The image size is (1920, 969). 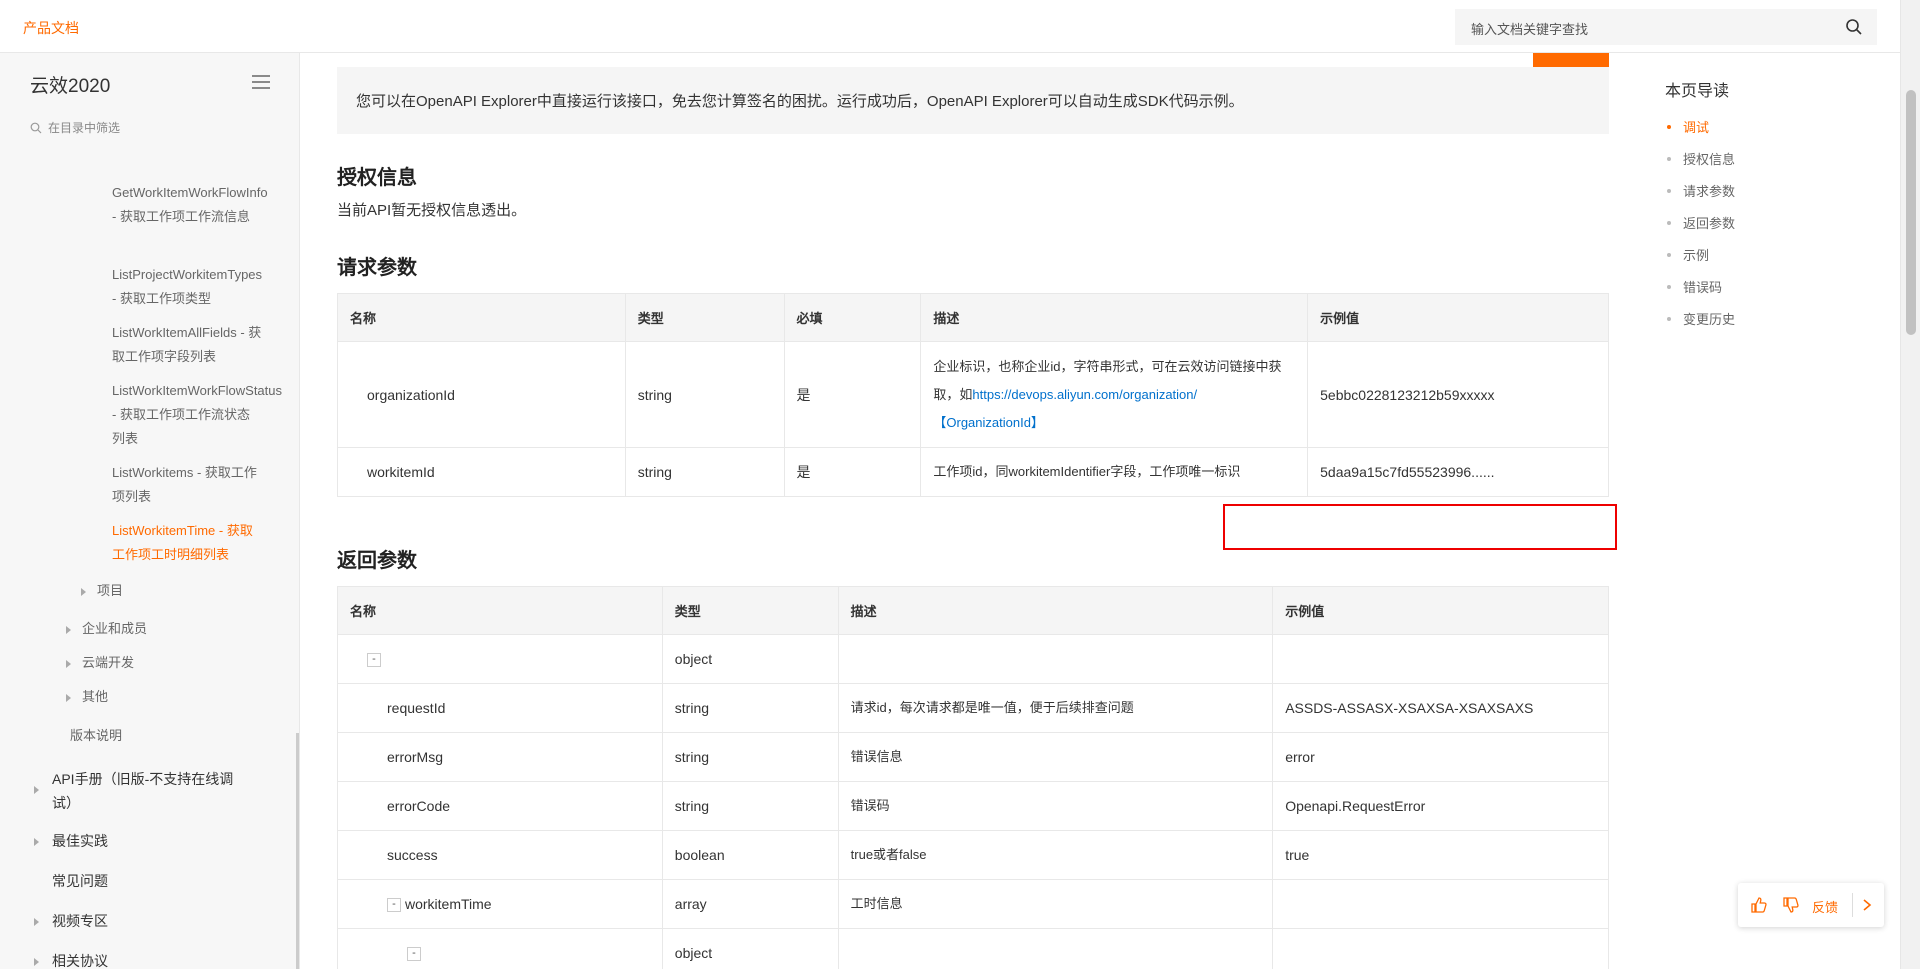 I want to click on param-example: 5ebbc0228123212b59xxxxx, so click(x=1458, y=394).